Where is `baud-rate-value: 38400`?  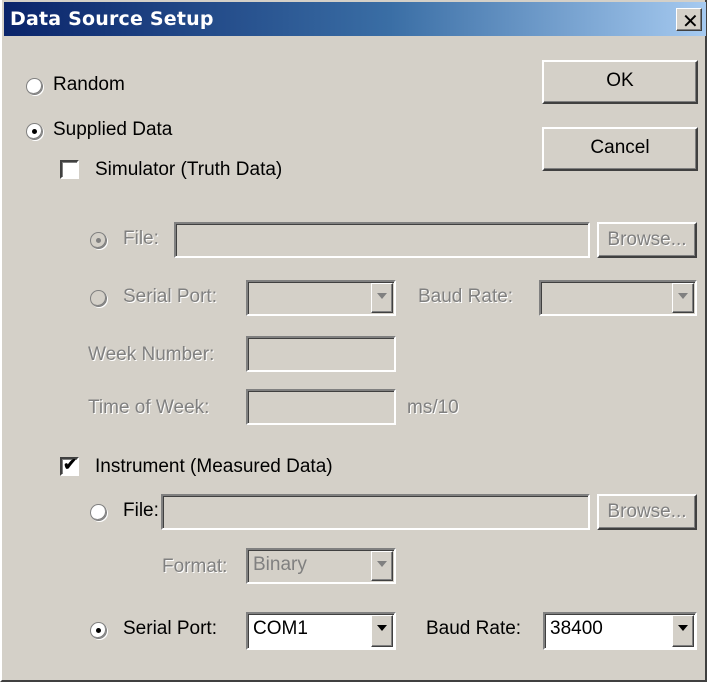 baud-rate-value: 38400 is located at coordinates (576, 628).